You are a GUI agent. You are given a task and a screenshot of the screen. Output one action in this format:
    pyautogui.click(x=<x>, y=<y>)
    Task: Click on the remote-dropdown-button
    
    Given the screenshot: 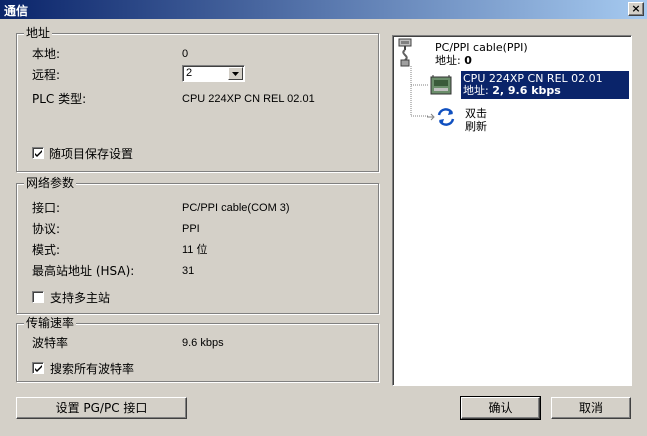 What is the action you would take?
    pyautogui.click(x=235, y=73)
    